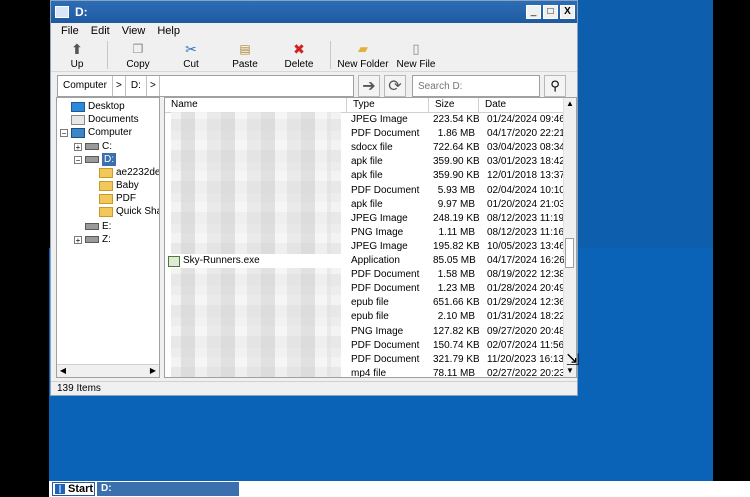 This screenshot has width=750, height=497. I want to click on file-row: mp4 file 78.11 MB 02/27/2022 20:23, so click(364, 372).